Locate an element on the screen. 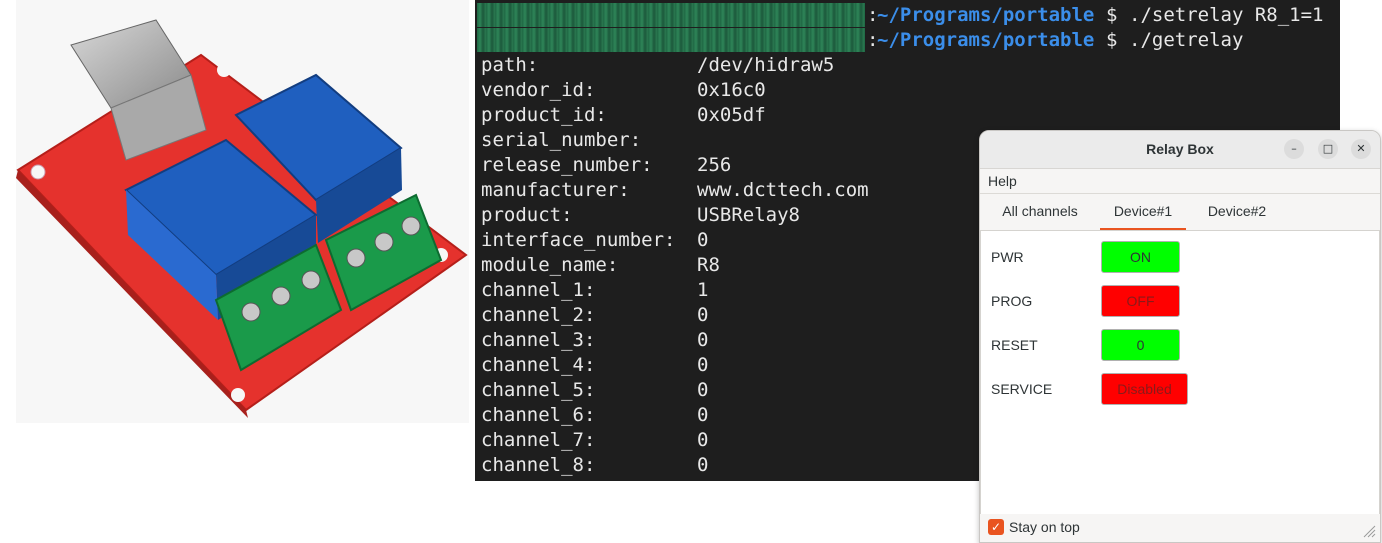 The width and height of the screenshot is (1382, 543). output-key: manufacturer: is located at coordinates (555, 190).